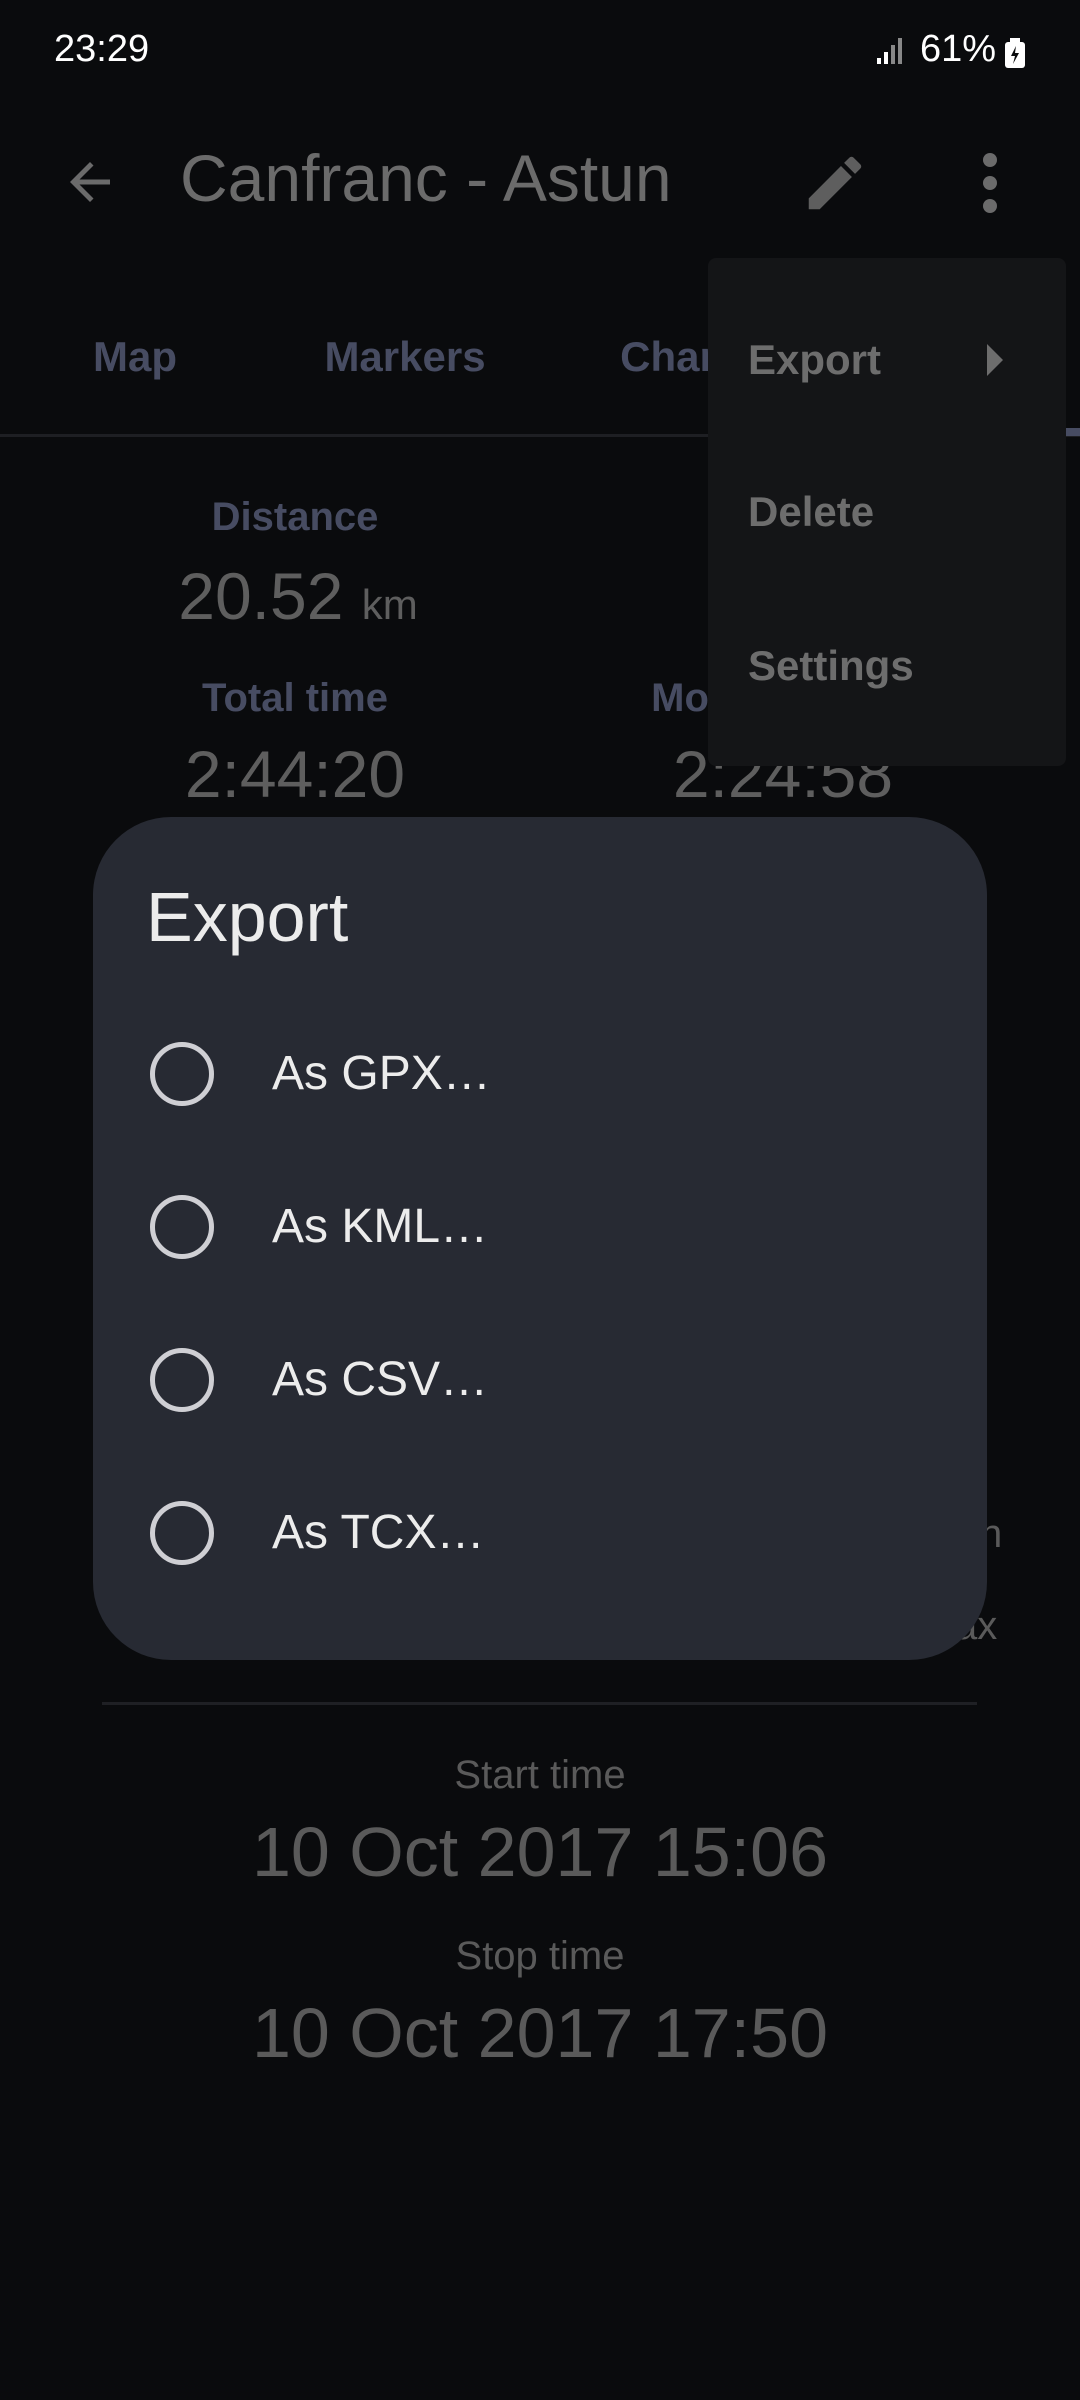  I want to click on more-vert-icon, so click(990, 183).